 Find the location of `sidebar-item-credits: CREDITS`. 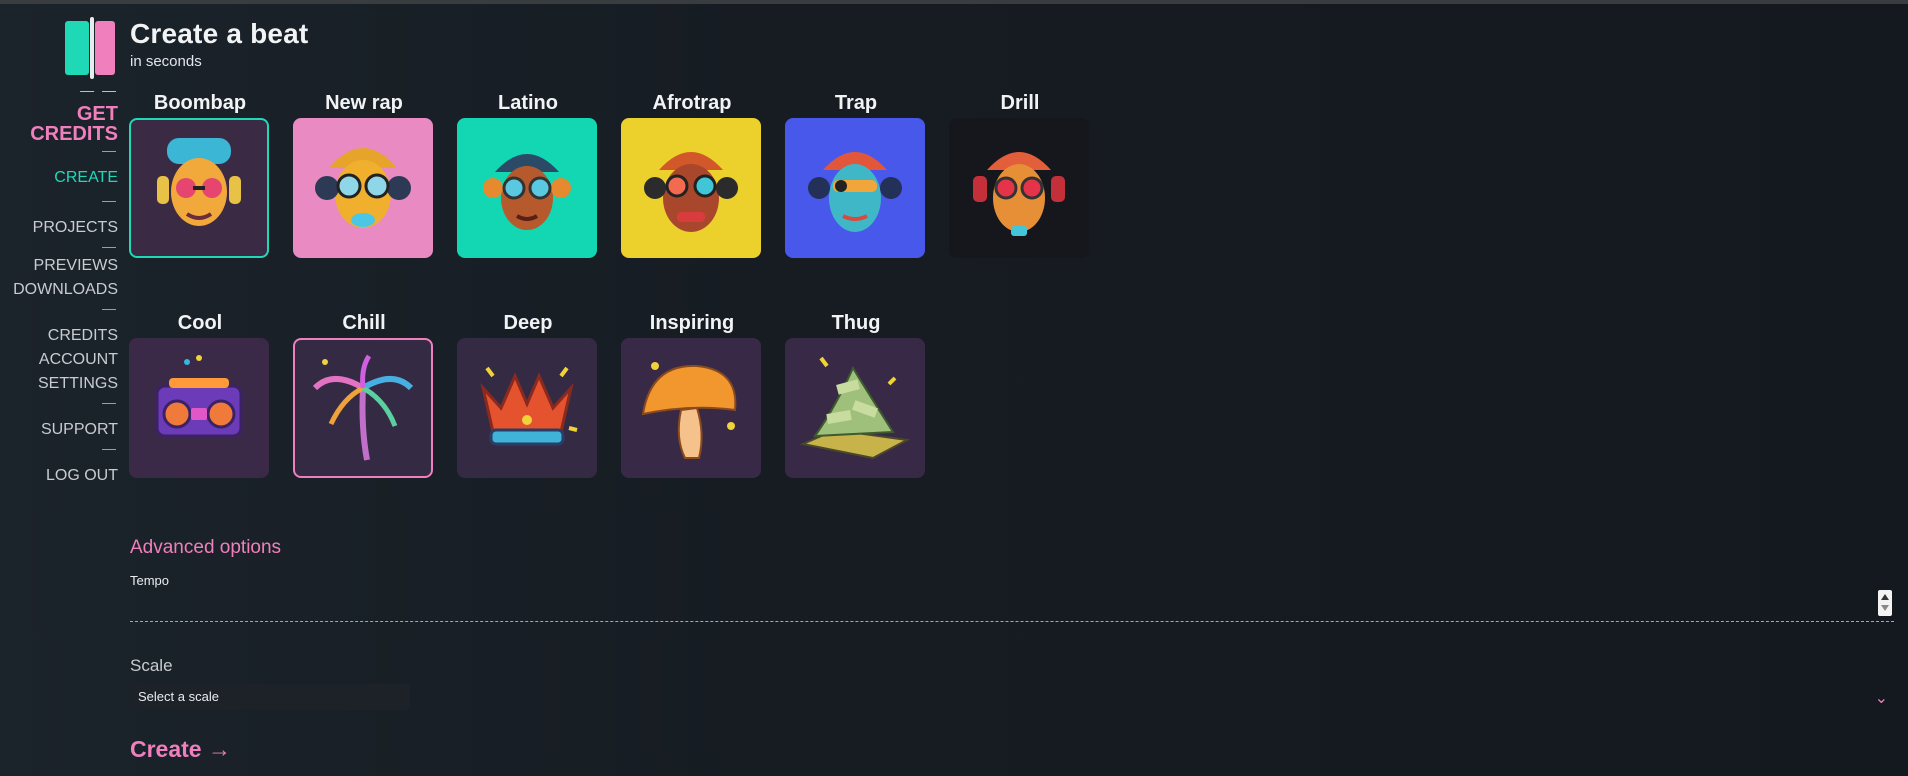

sidebar-item-credits: CREDITS is located at coordinates (59, 336).